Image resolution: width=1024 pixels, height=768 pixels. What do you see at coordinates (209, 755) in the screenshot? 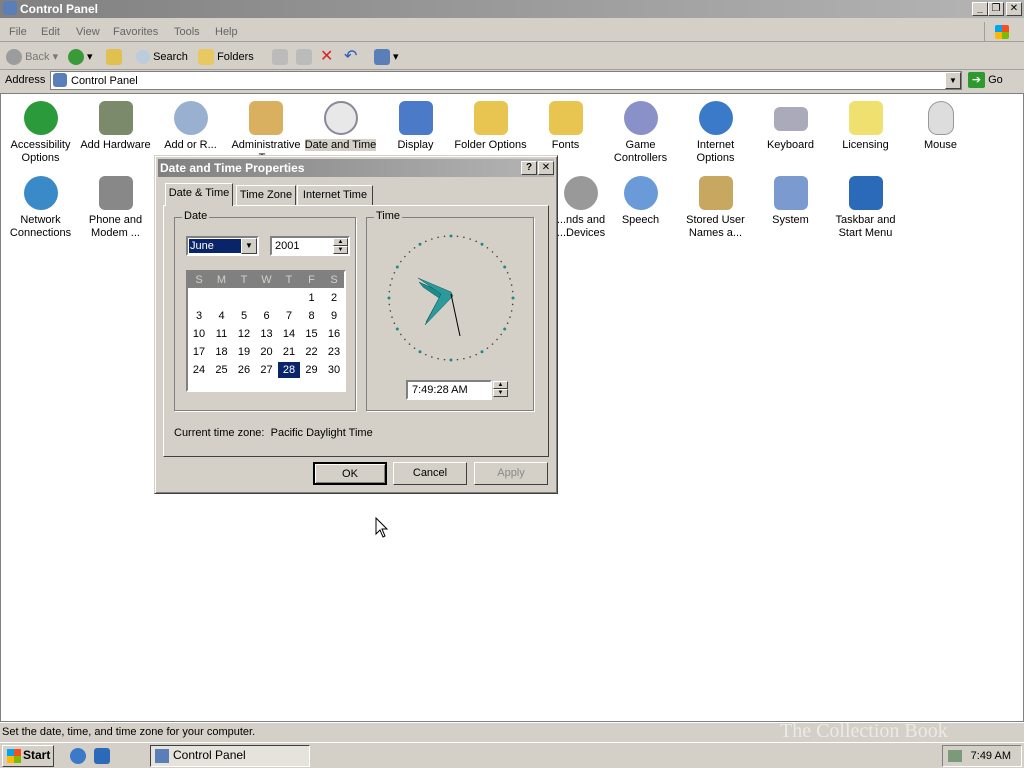
I see `task-label: Control Panel` at bounding box center [209, 755].